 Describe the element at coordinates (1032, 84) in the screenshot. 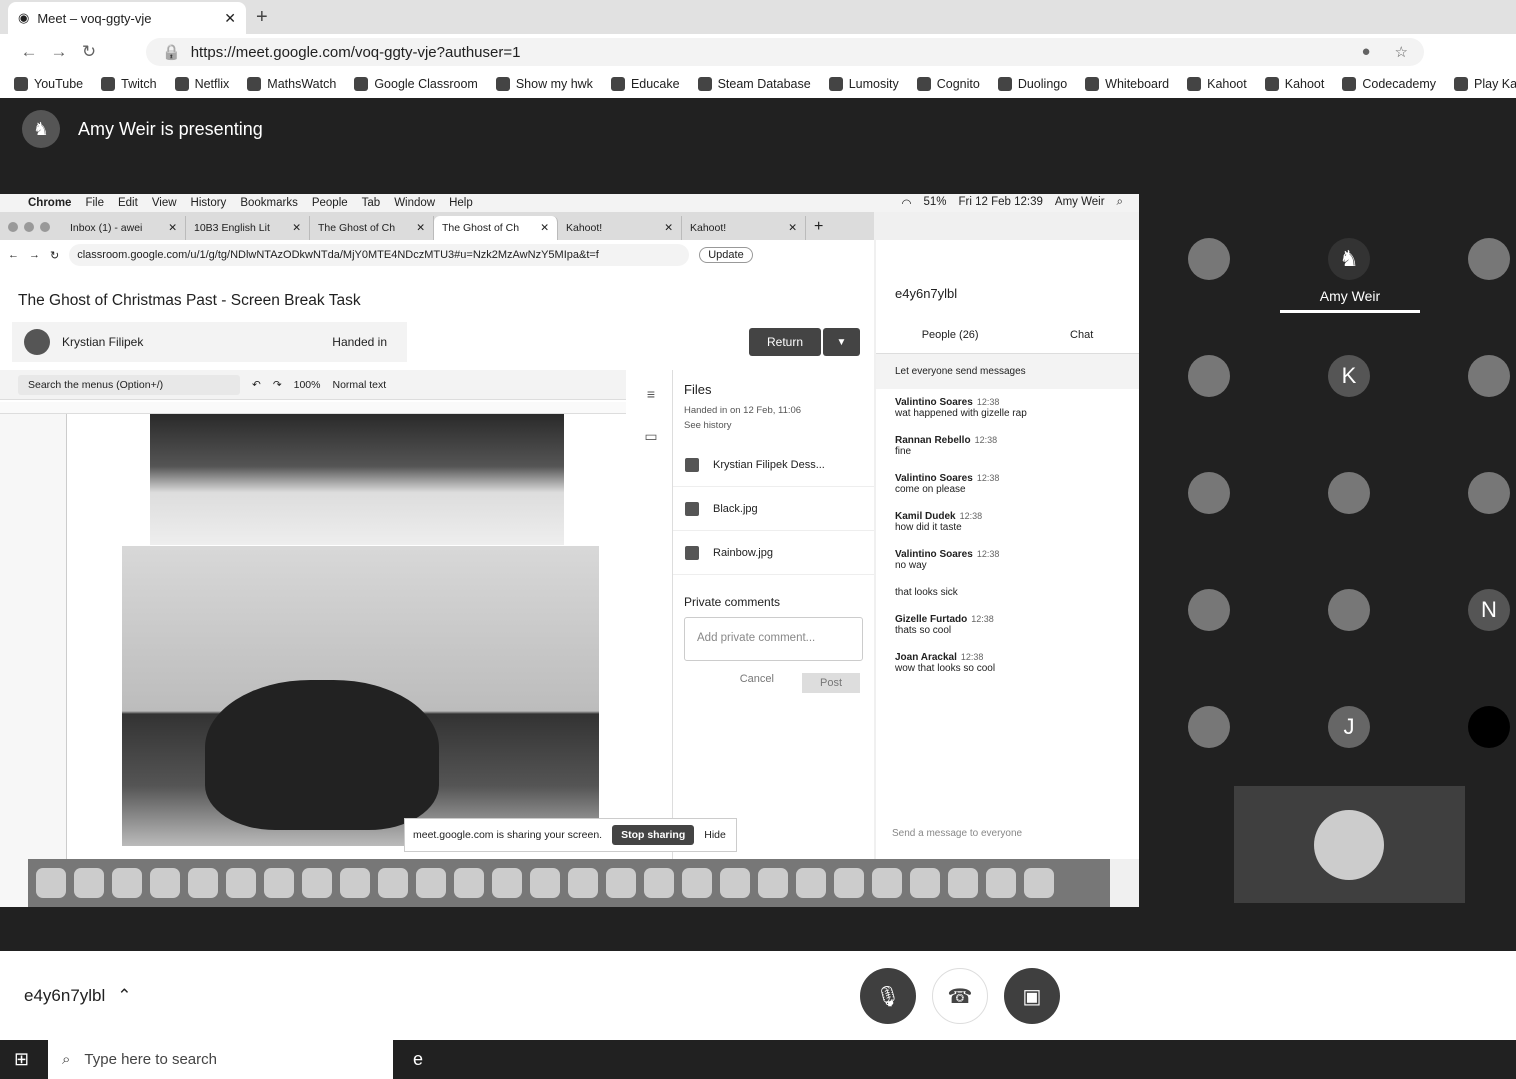

I see `bookmark: Duolingo` at that location.